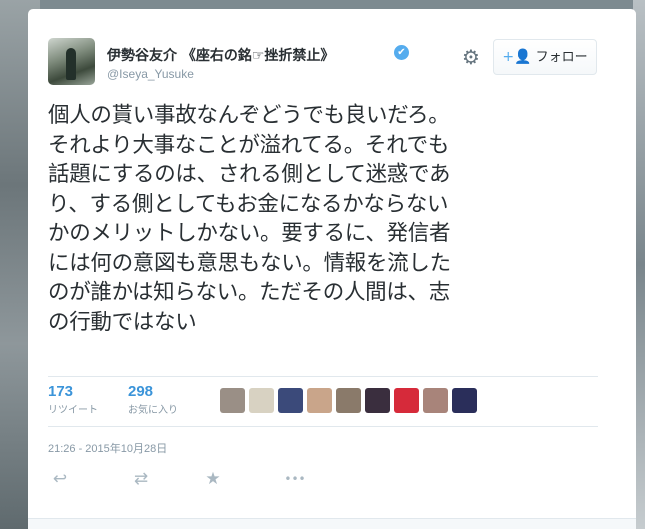 This screenshot has width=645, height=529. I want to click on retweet-label: リツイート, so click(73, 410).